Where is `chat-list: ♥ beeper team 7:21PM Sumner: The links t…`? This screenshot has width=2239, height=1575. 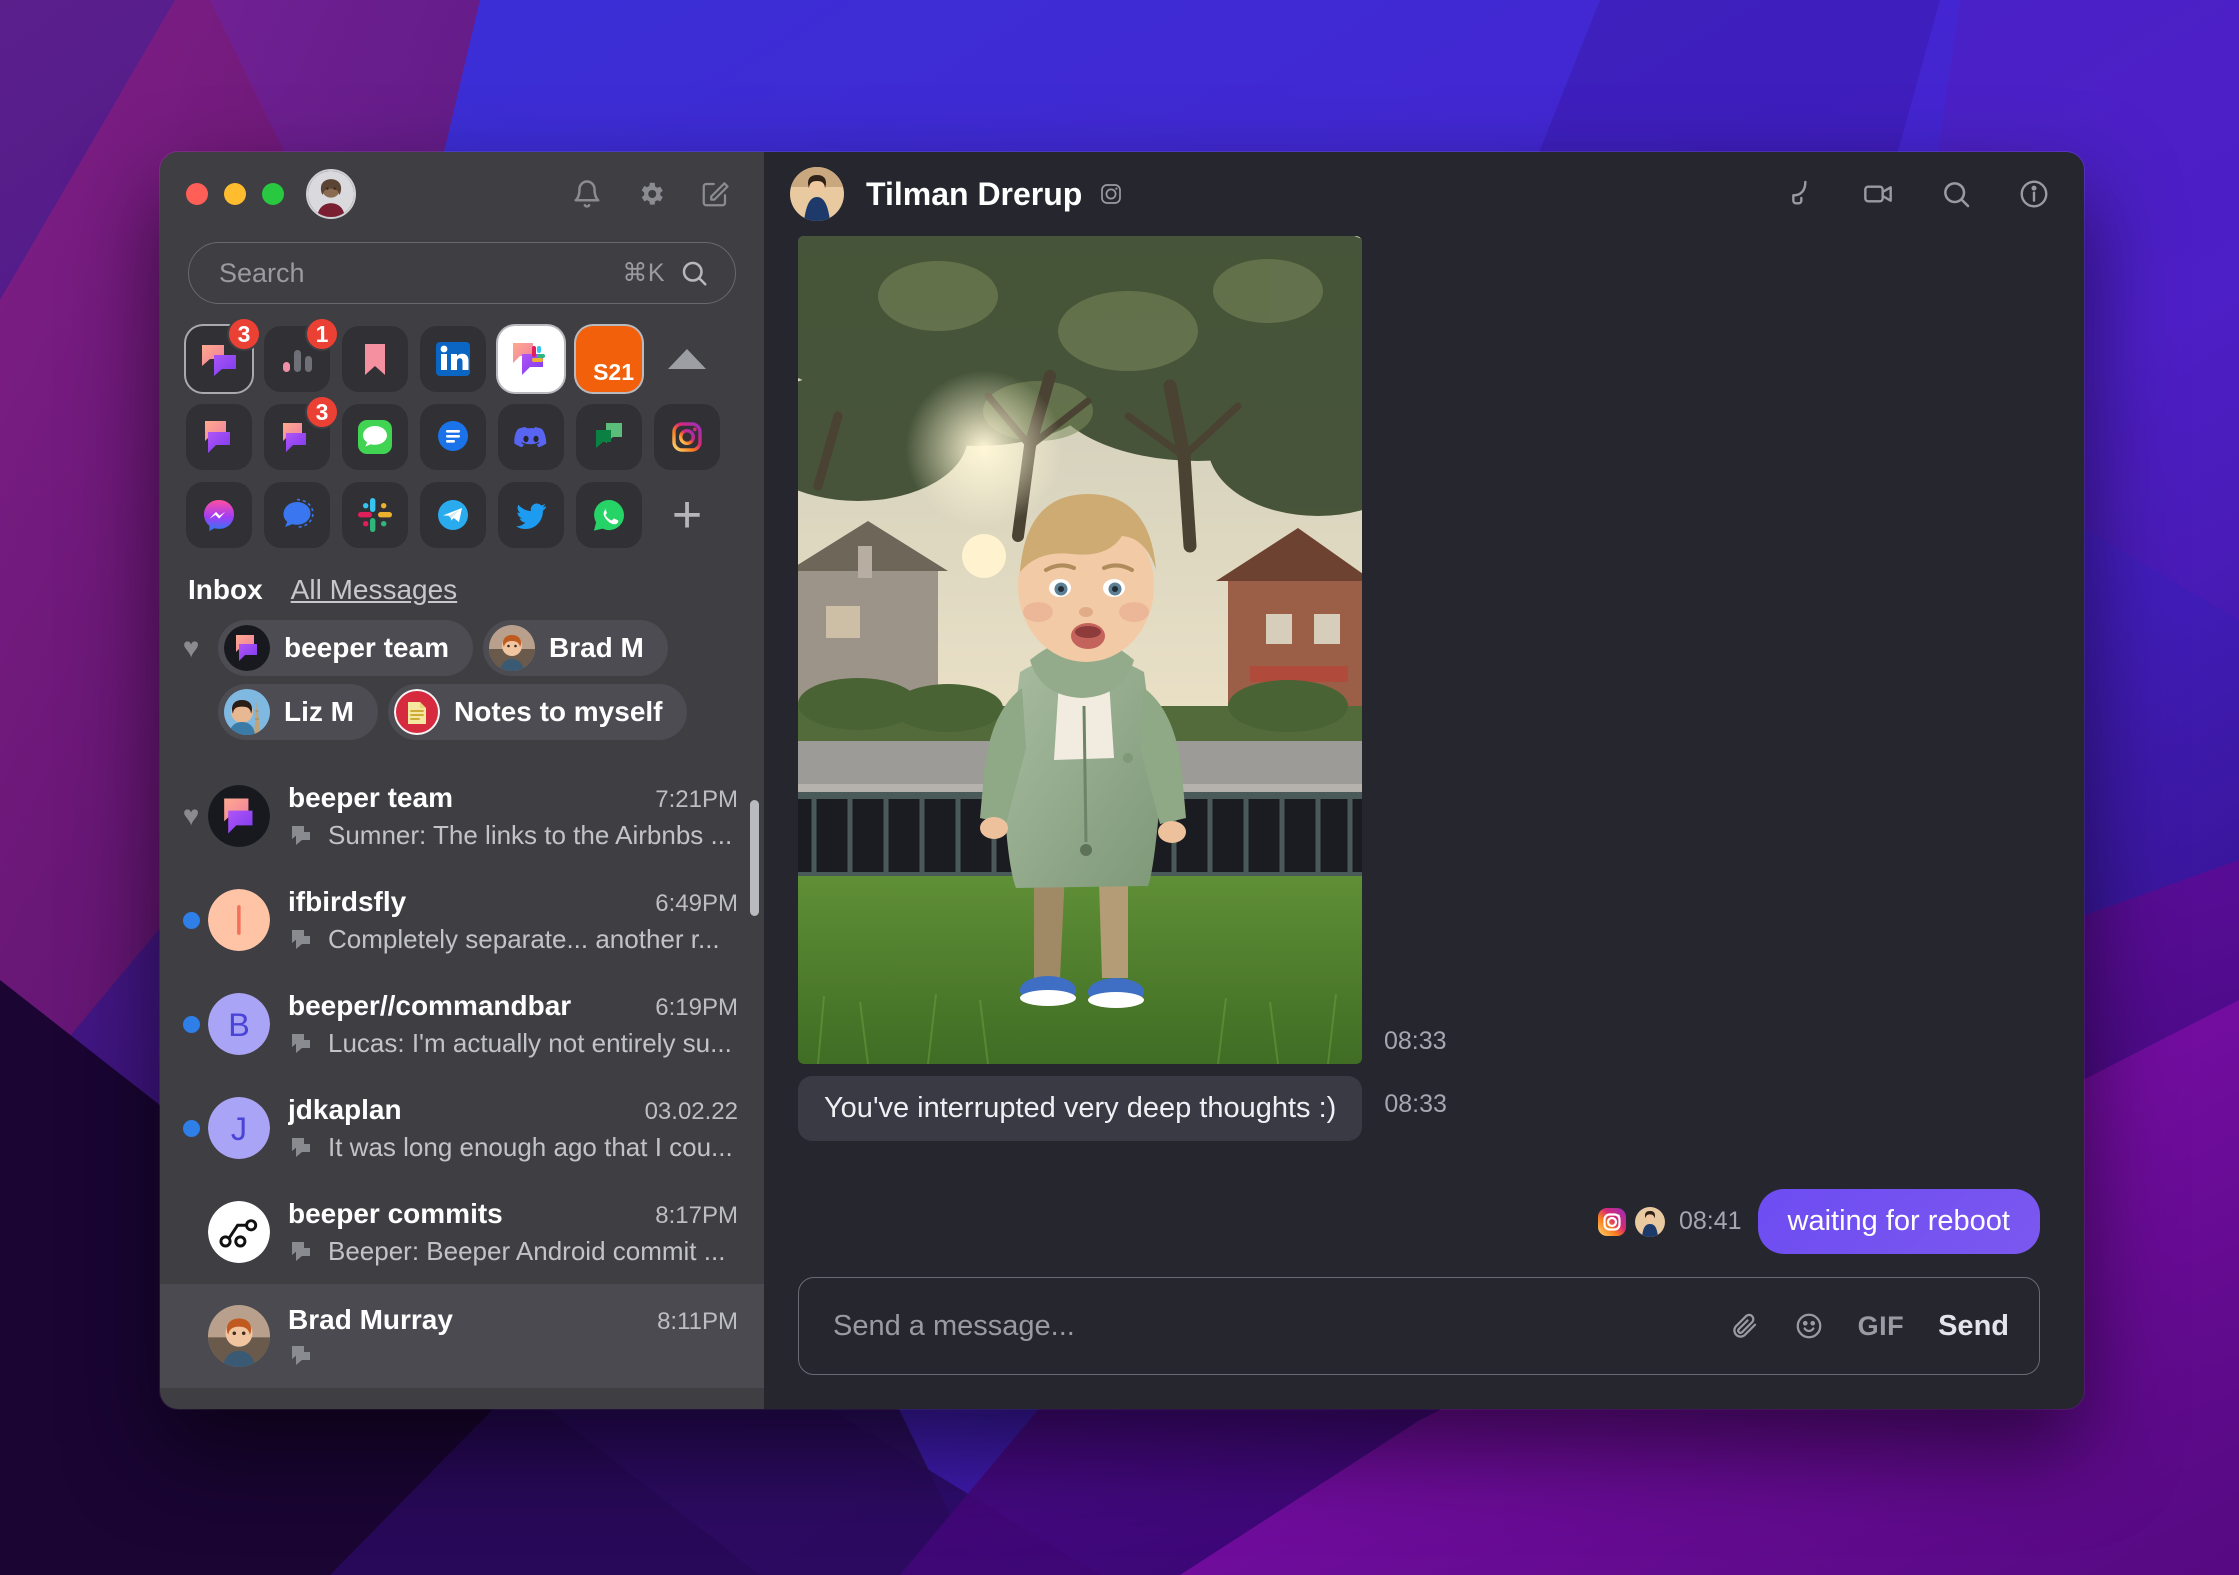 chat-list: ♥ beeper team 7:21PM Sumner: The links t… is located at coordinates (462, 1081).